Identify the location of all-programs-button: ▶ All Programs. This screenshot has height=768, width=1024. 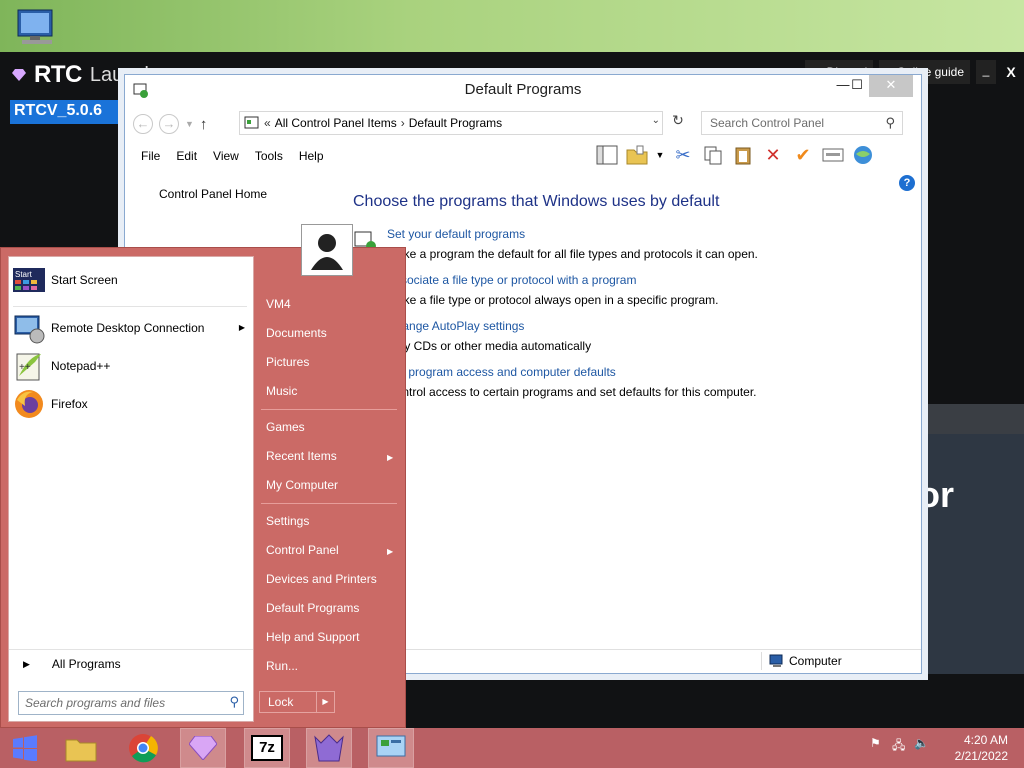
(72, 664).